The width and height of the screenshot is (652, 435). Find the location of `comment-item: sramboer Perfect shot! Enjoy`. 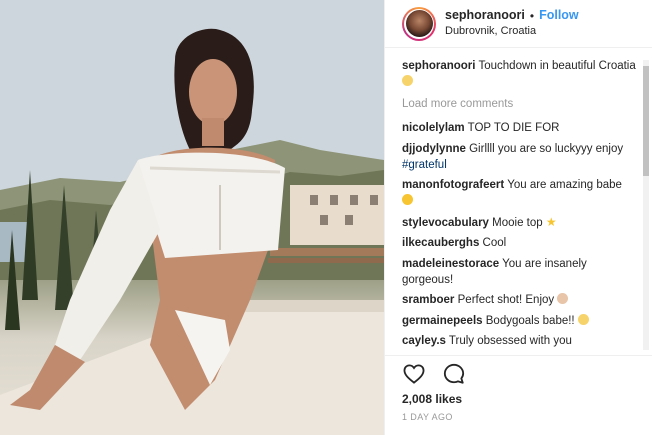

comment-item: sramboer Perfect shot! Enjoy is located at coordinates (520, 300).